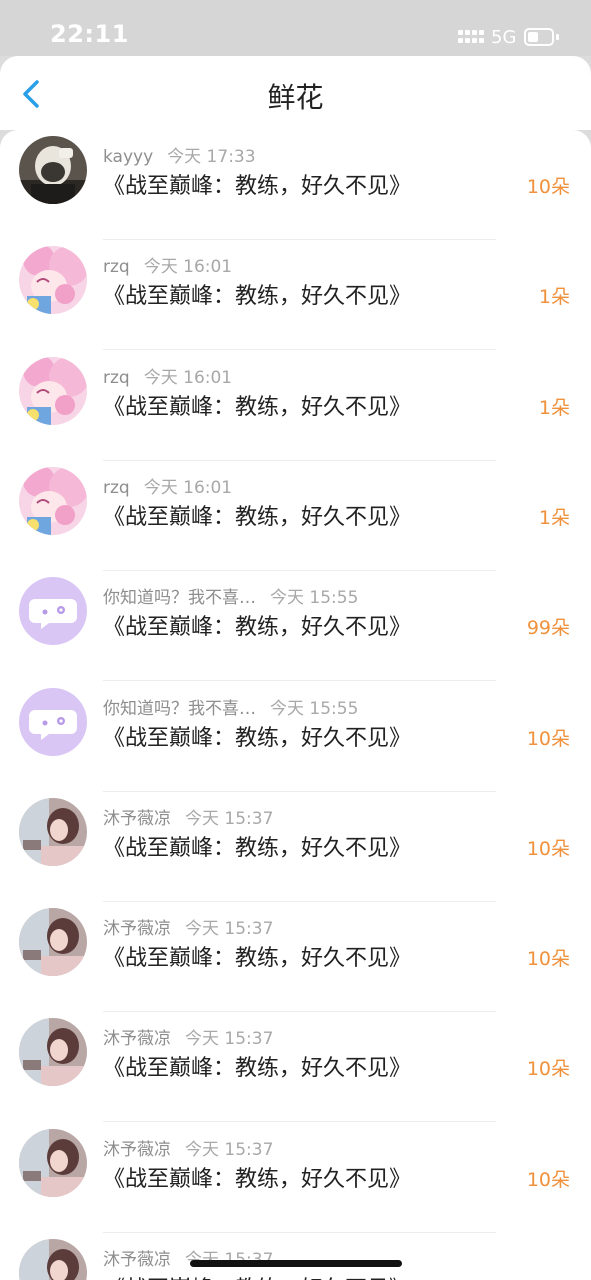 The width and height of the screenshot is (591, 1280). I want to click on home-indicator, so click(296, 1263).